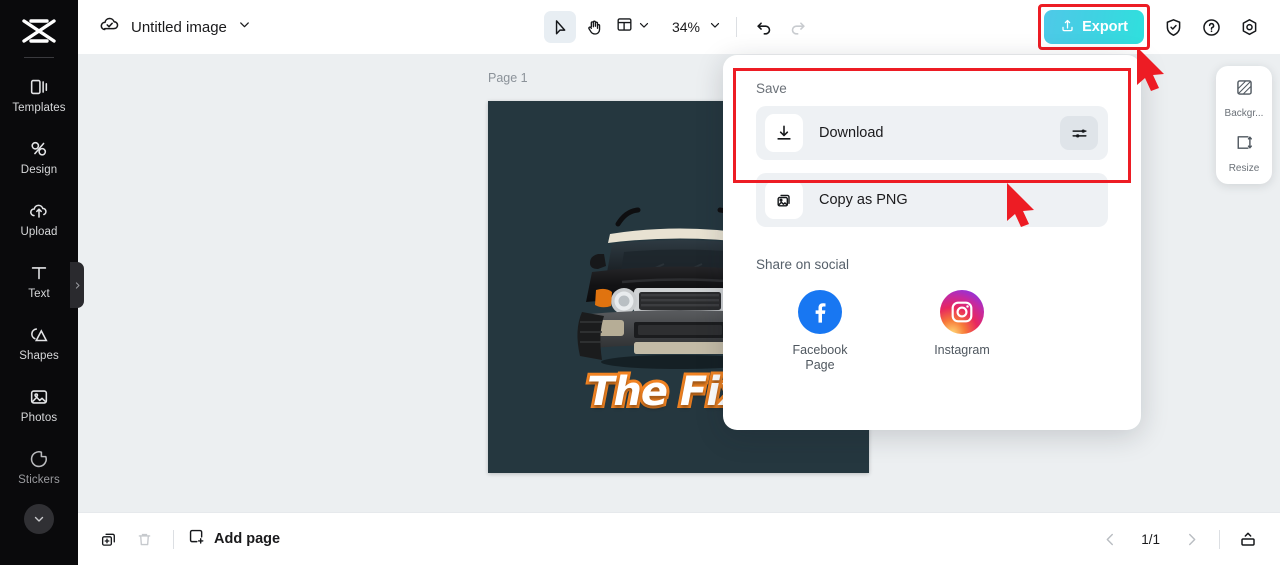  Describe the element at coordinates (1243, 145) in the screenshot. I see `resize-icon` at that location.